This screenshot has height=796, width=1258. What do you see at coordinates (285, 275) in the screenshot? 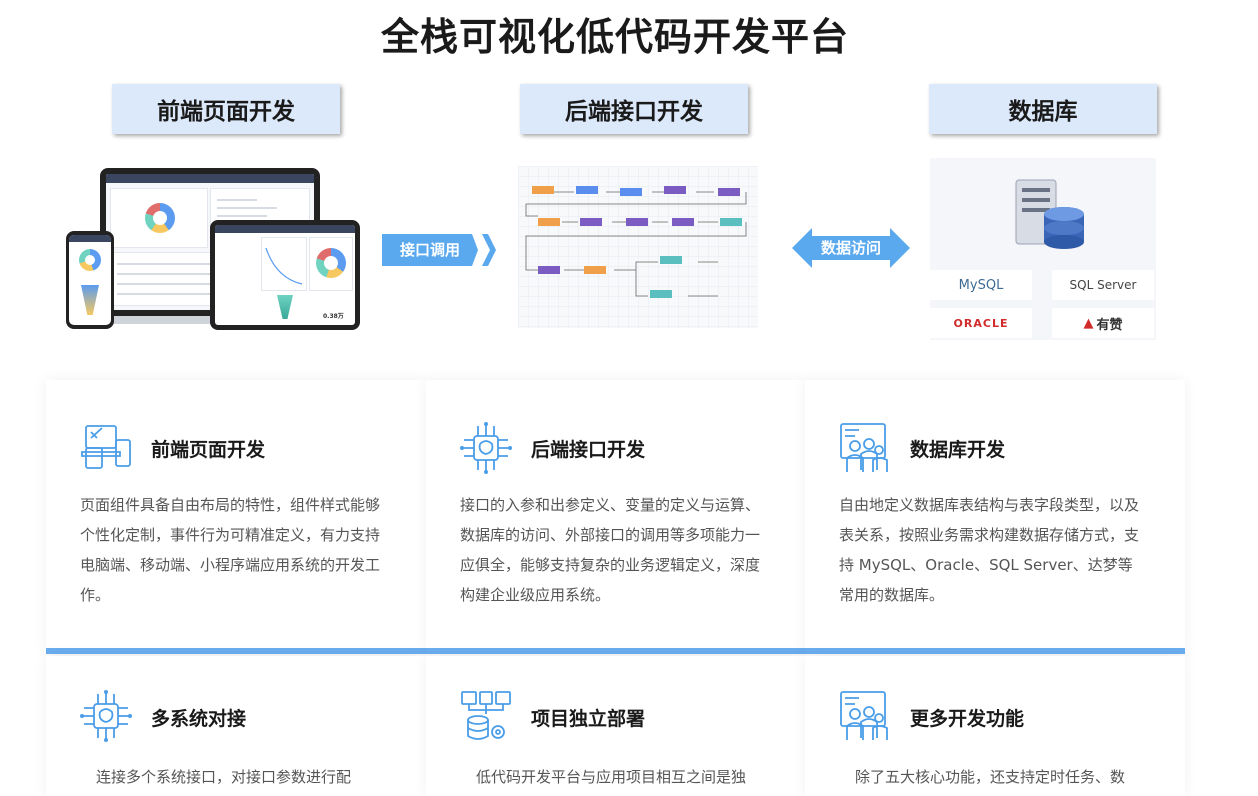
I see `tablet-image: 0.38万` at bounding box center [285, 275].